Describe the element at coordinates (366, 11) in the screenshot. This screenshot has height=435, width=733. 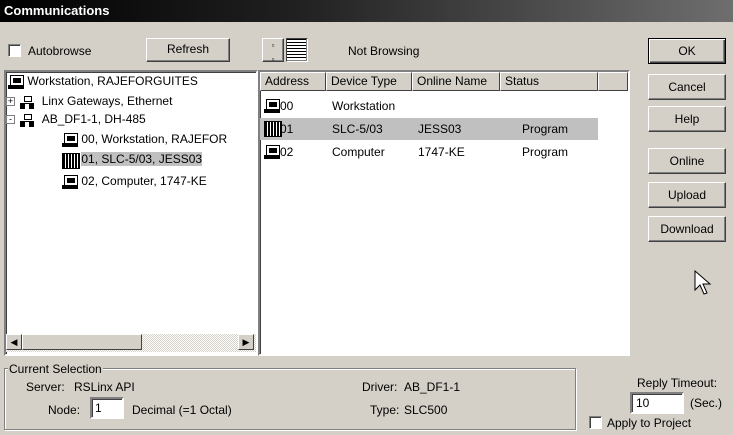
I see `title-bar: Communications` at that location.